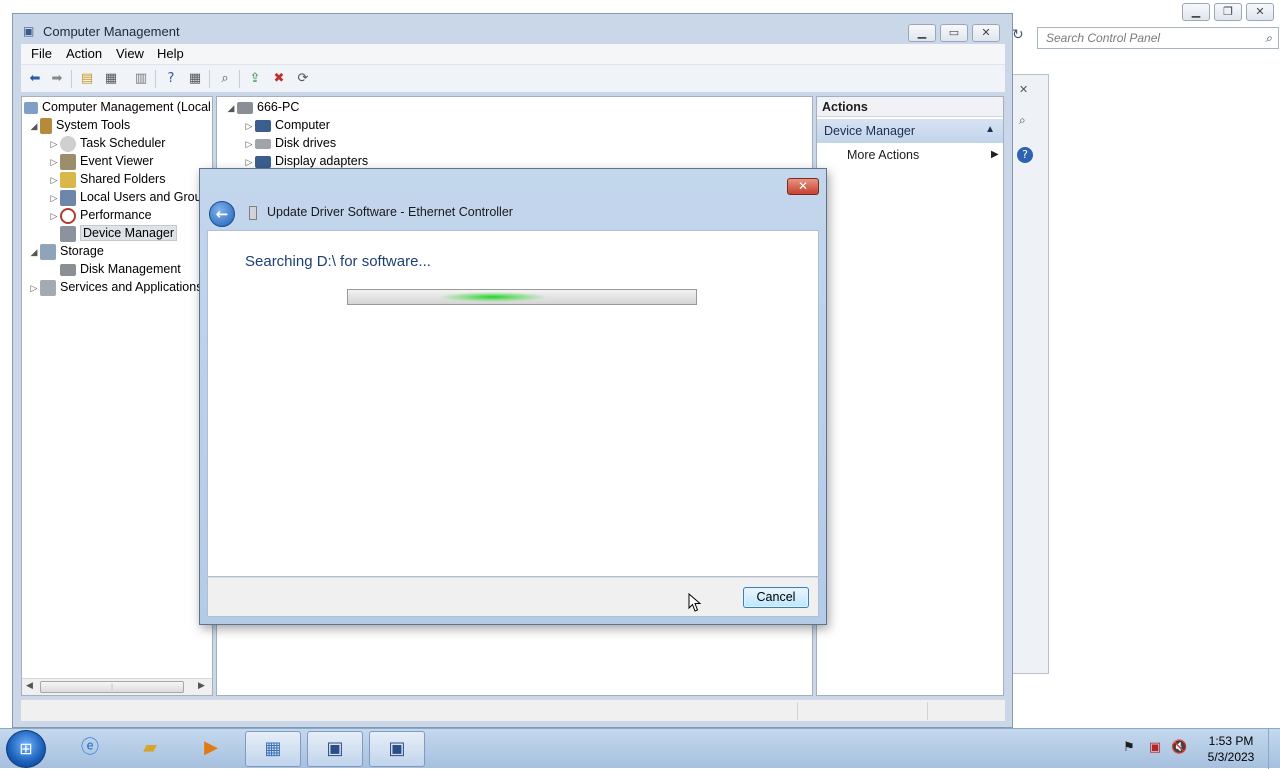 The image size is (1280, 769). Describe the element at coordinates (41, 53) in the screenshot. I see `menu-file: File` at that location.